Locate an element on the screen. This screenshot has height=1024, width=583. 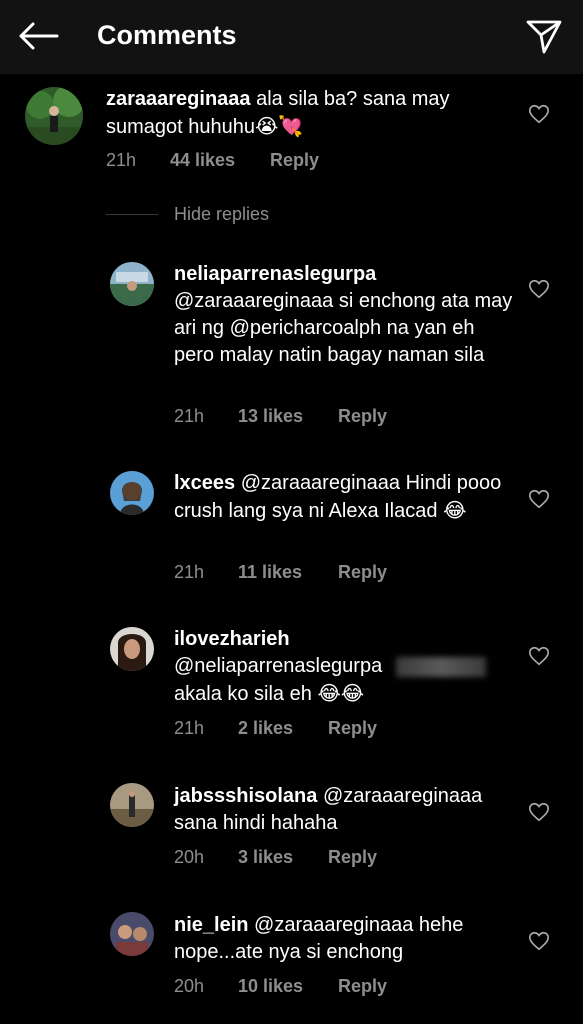
comment-likes: 11 likes is located at coordinates (288, 572).